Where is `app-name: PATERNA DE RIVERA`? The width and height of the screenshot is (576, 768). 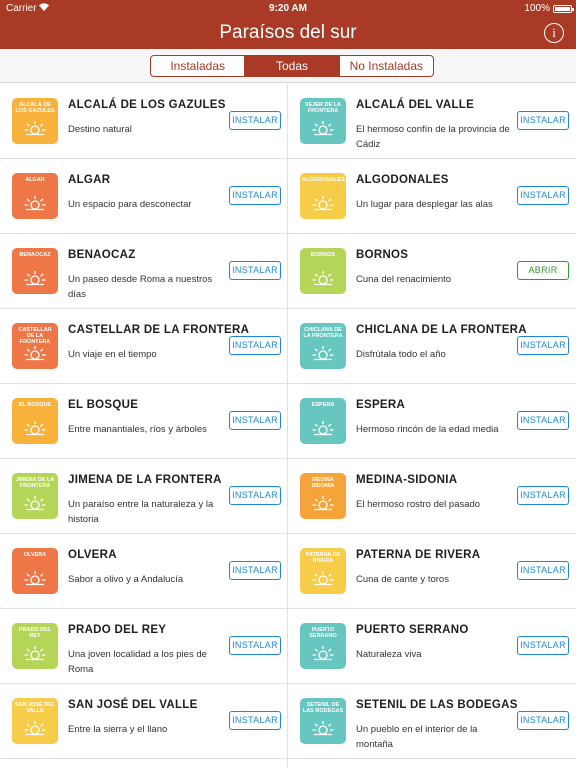 app-name: PATERNA DE RIVERA is located at coordinates (418, 555).